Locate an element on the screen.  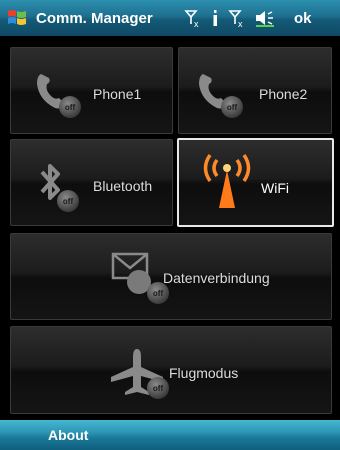
about-softkey: About is located at coordinates (68, 435).